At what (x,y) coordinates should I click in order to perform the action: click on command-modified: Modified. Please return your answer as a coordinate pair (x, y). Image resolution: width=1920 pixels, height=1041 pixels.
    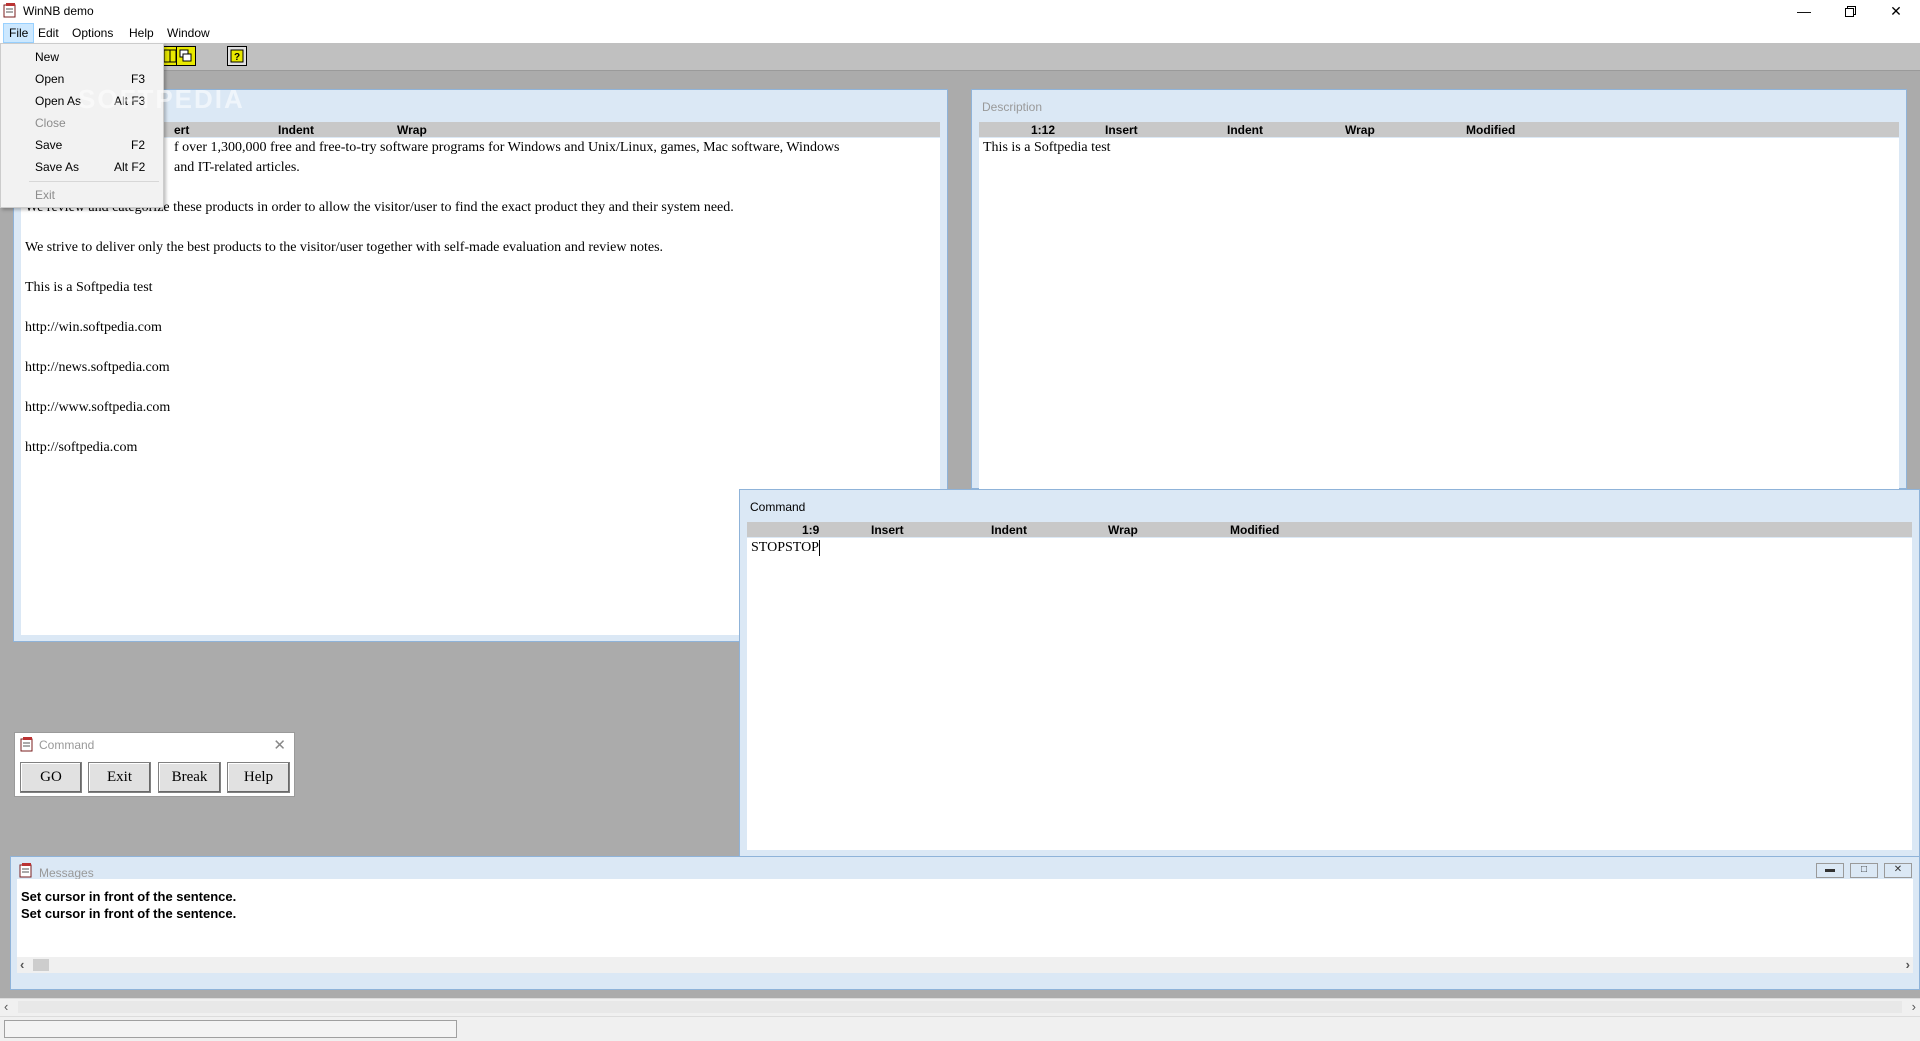
    Looking at the image, I should click on (1255, 530).